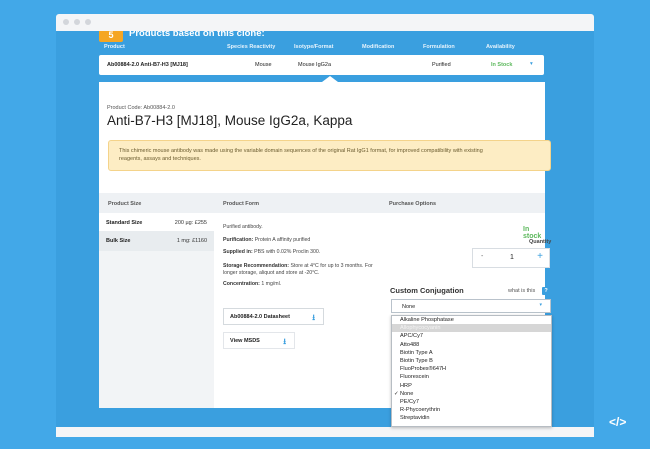 This screenshot has width=650, height=449. I want to click on quantity-stepper: - 1 +, so click(511, 258).